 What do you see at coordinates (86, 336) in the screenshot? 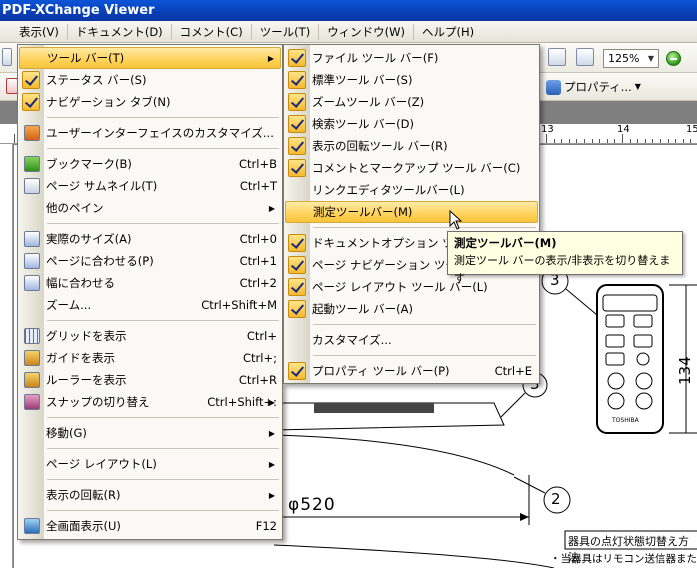
I see `menu-item-label: グリッドを表示` at bounding box center [86, 336].